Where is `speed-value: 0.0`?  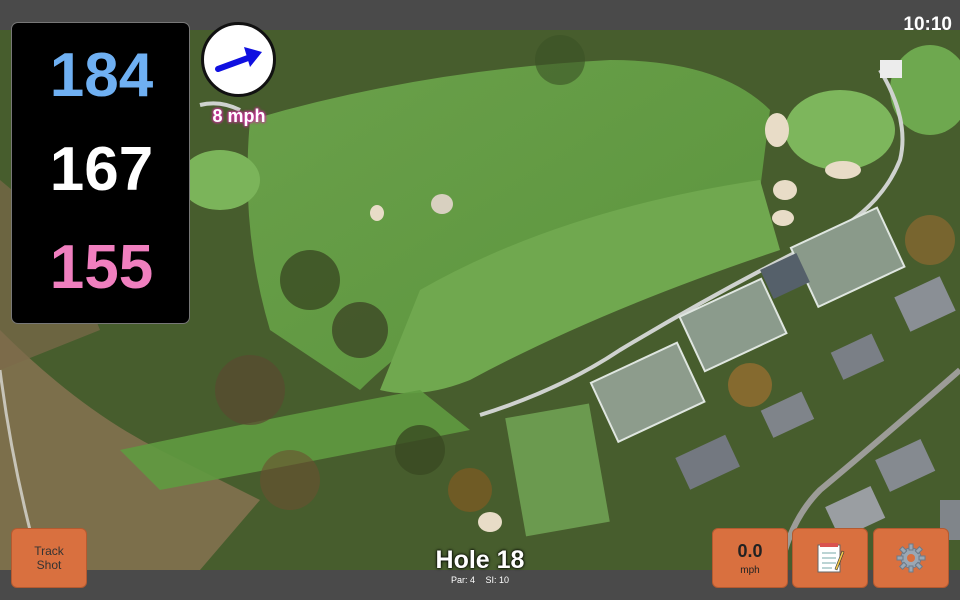
speed-value: 0.0 is located at coordinates (750, 550).